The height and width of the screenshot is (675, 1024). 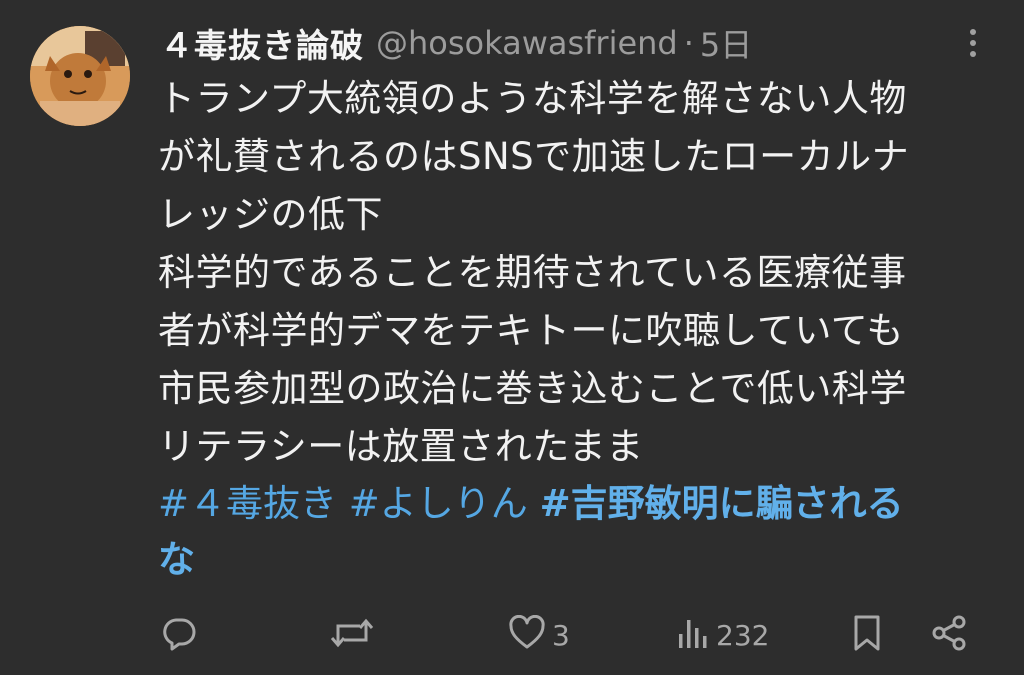 I want to click on bookmark-button, so click(x=867, y=635).